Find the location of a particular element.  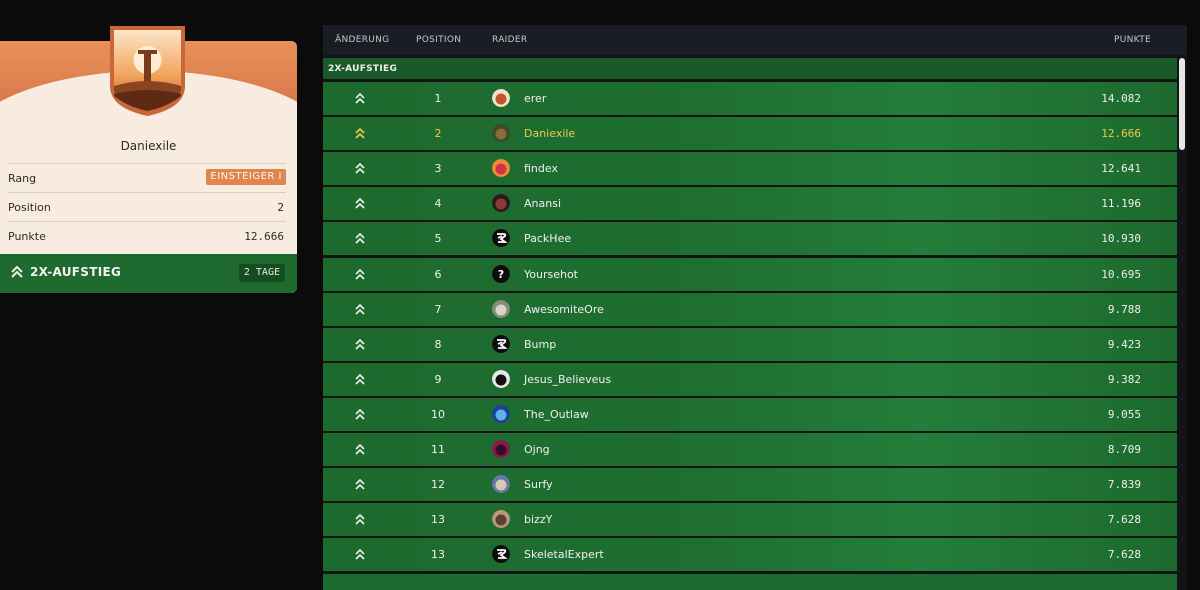

pirate-avatar is located at coordinates (501, 378).